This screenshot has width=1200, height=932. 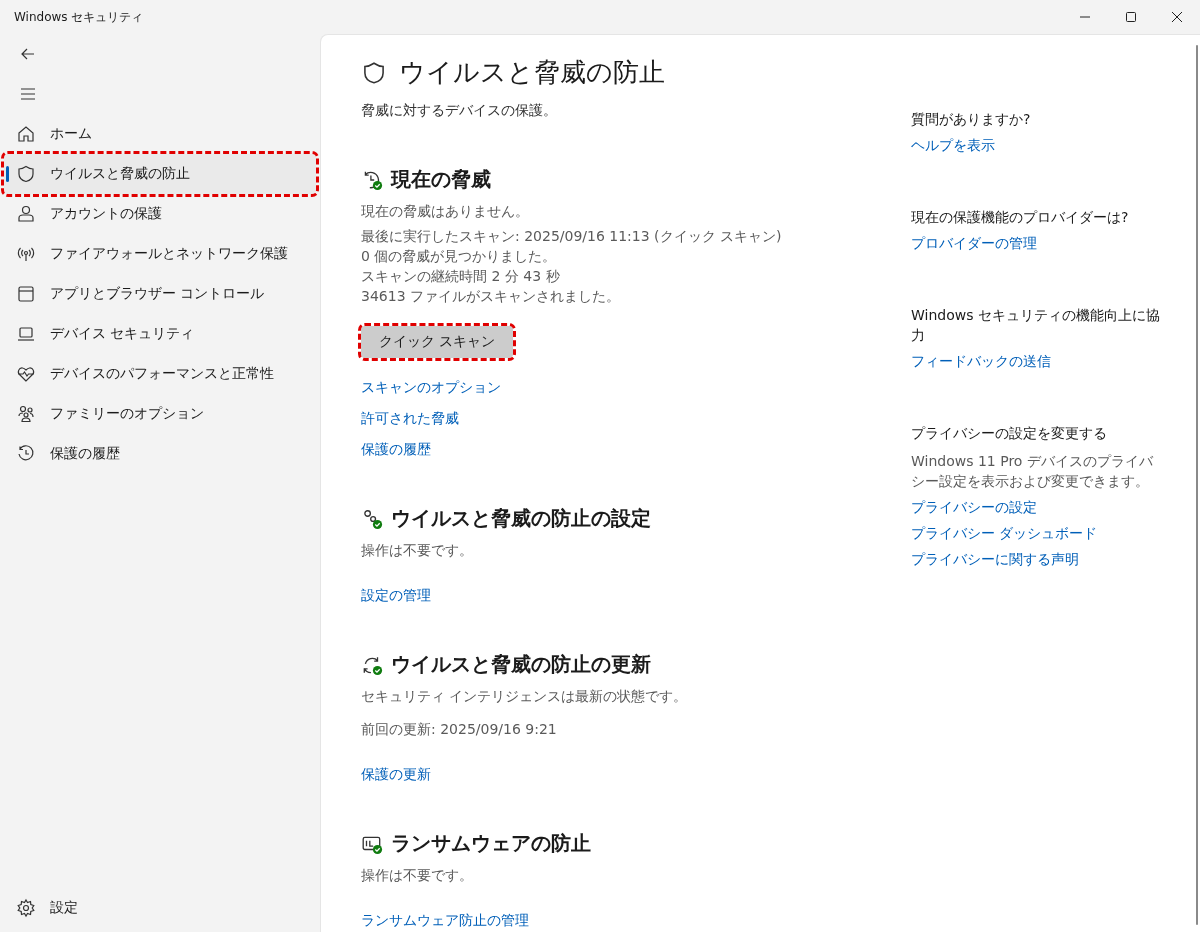 What do you see at coordinates (1004, 534) in the screenshot?
I see `link: プライバシー ダッシュボード` at bounding box center [1004, 534].